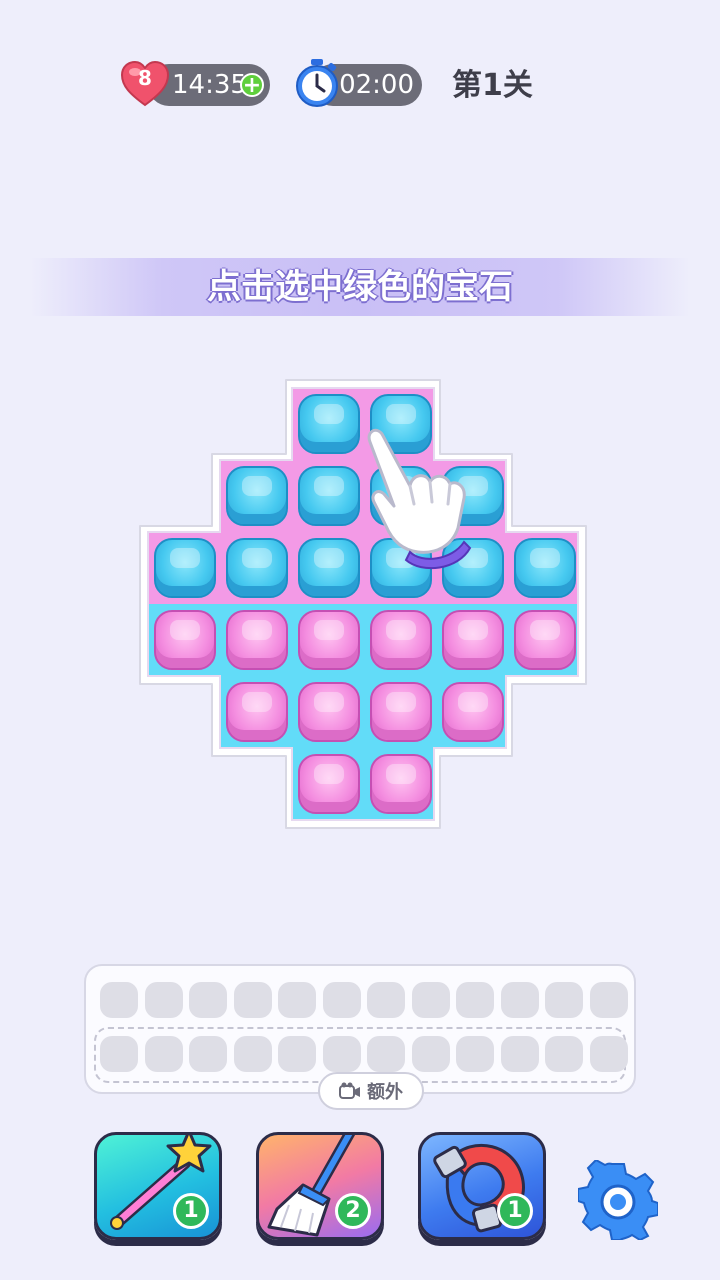  Describe the element at coordinates (353, 1211) in the screenshot. I see `broom-count: 2` at that location.